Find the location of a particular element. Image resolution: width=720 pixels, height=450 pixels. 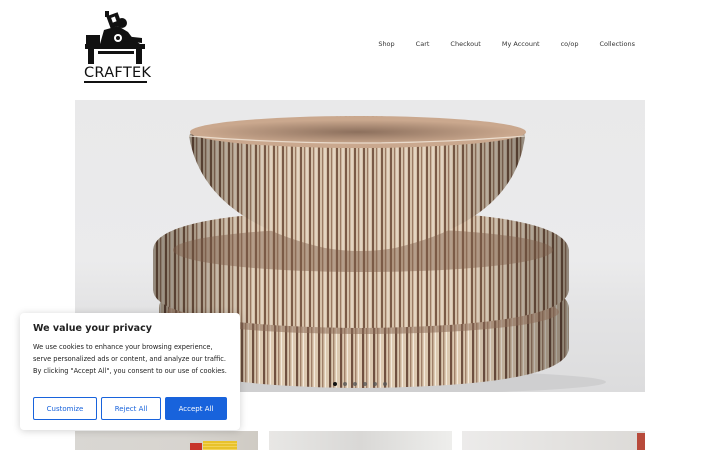

reject-all-button: Reject All is located at coordinates (131, 408).